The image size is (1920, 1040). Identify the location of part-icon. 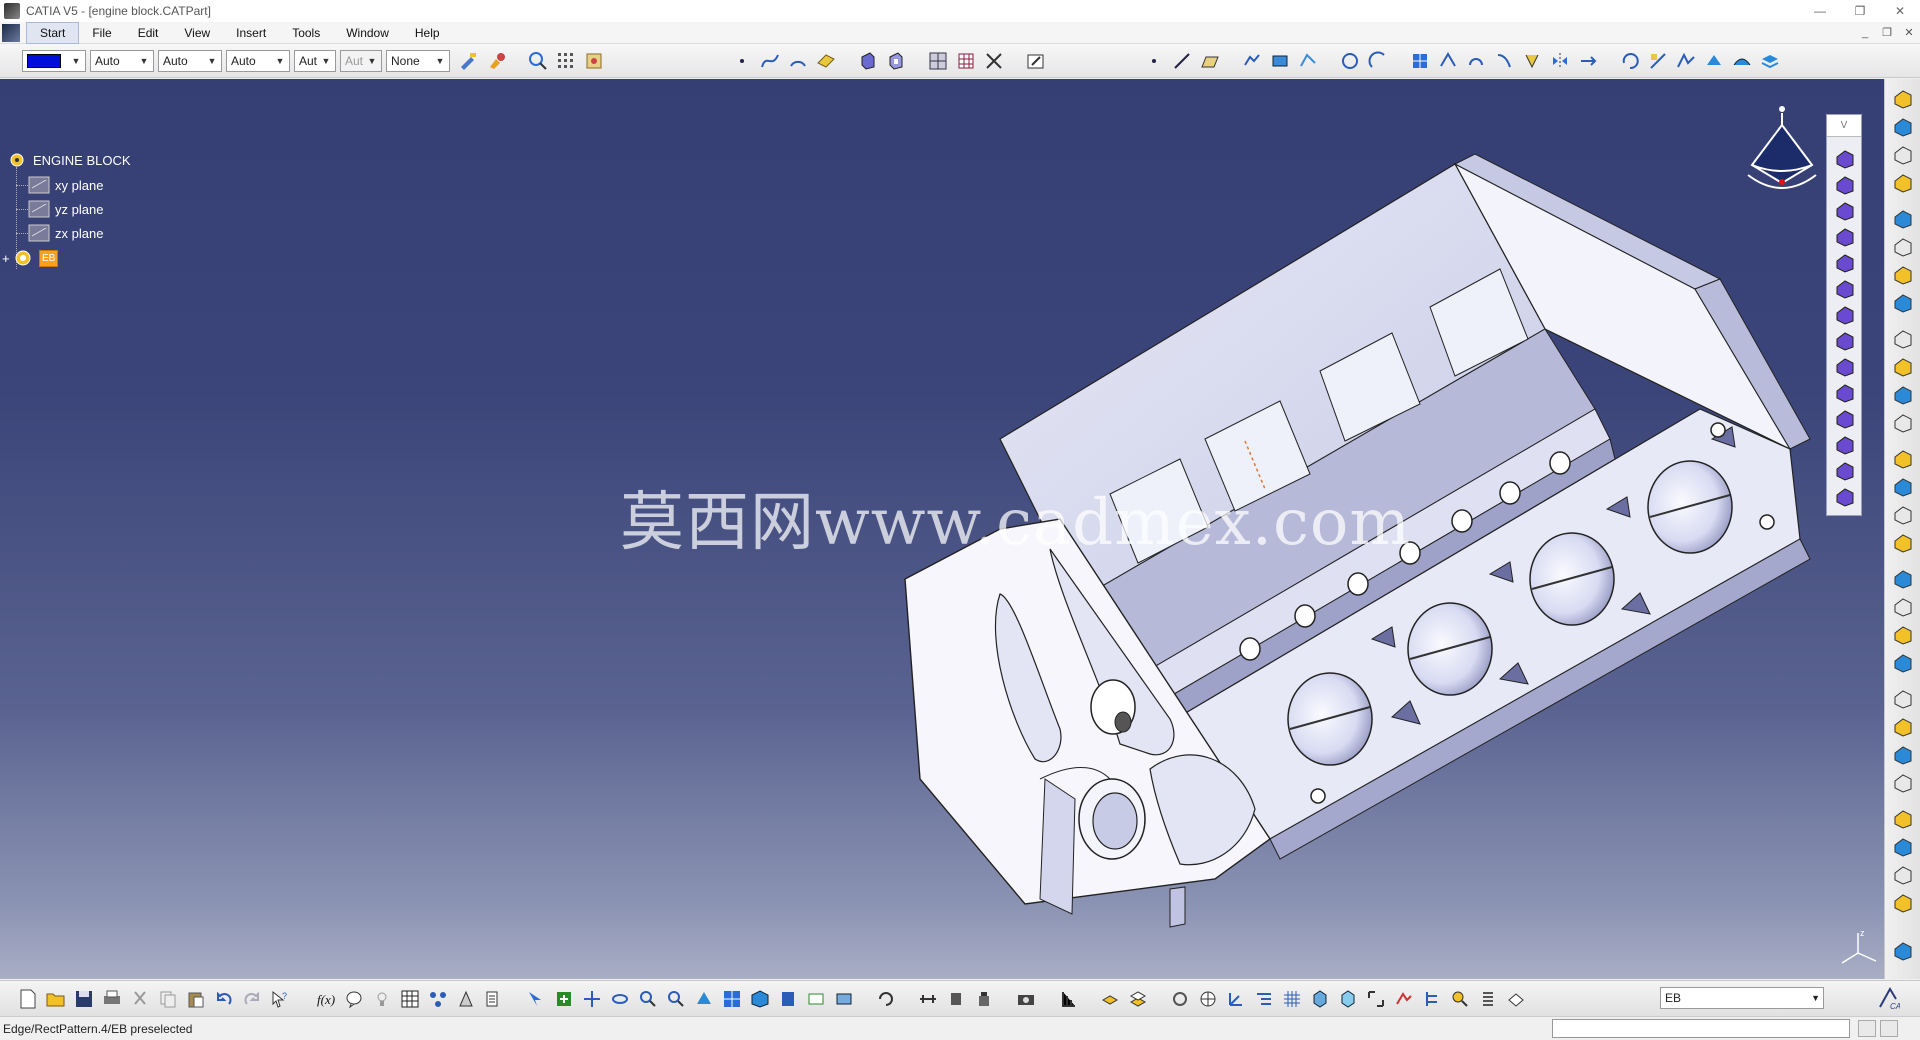
(1516, 999).